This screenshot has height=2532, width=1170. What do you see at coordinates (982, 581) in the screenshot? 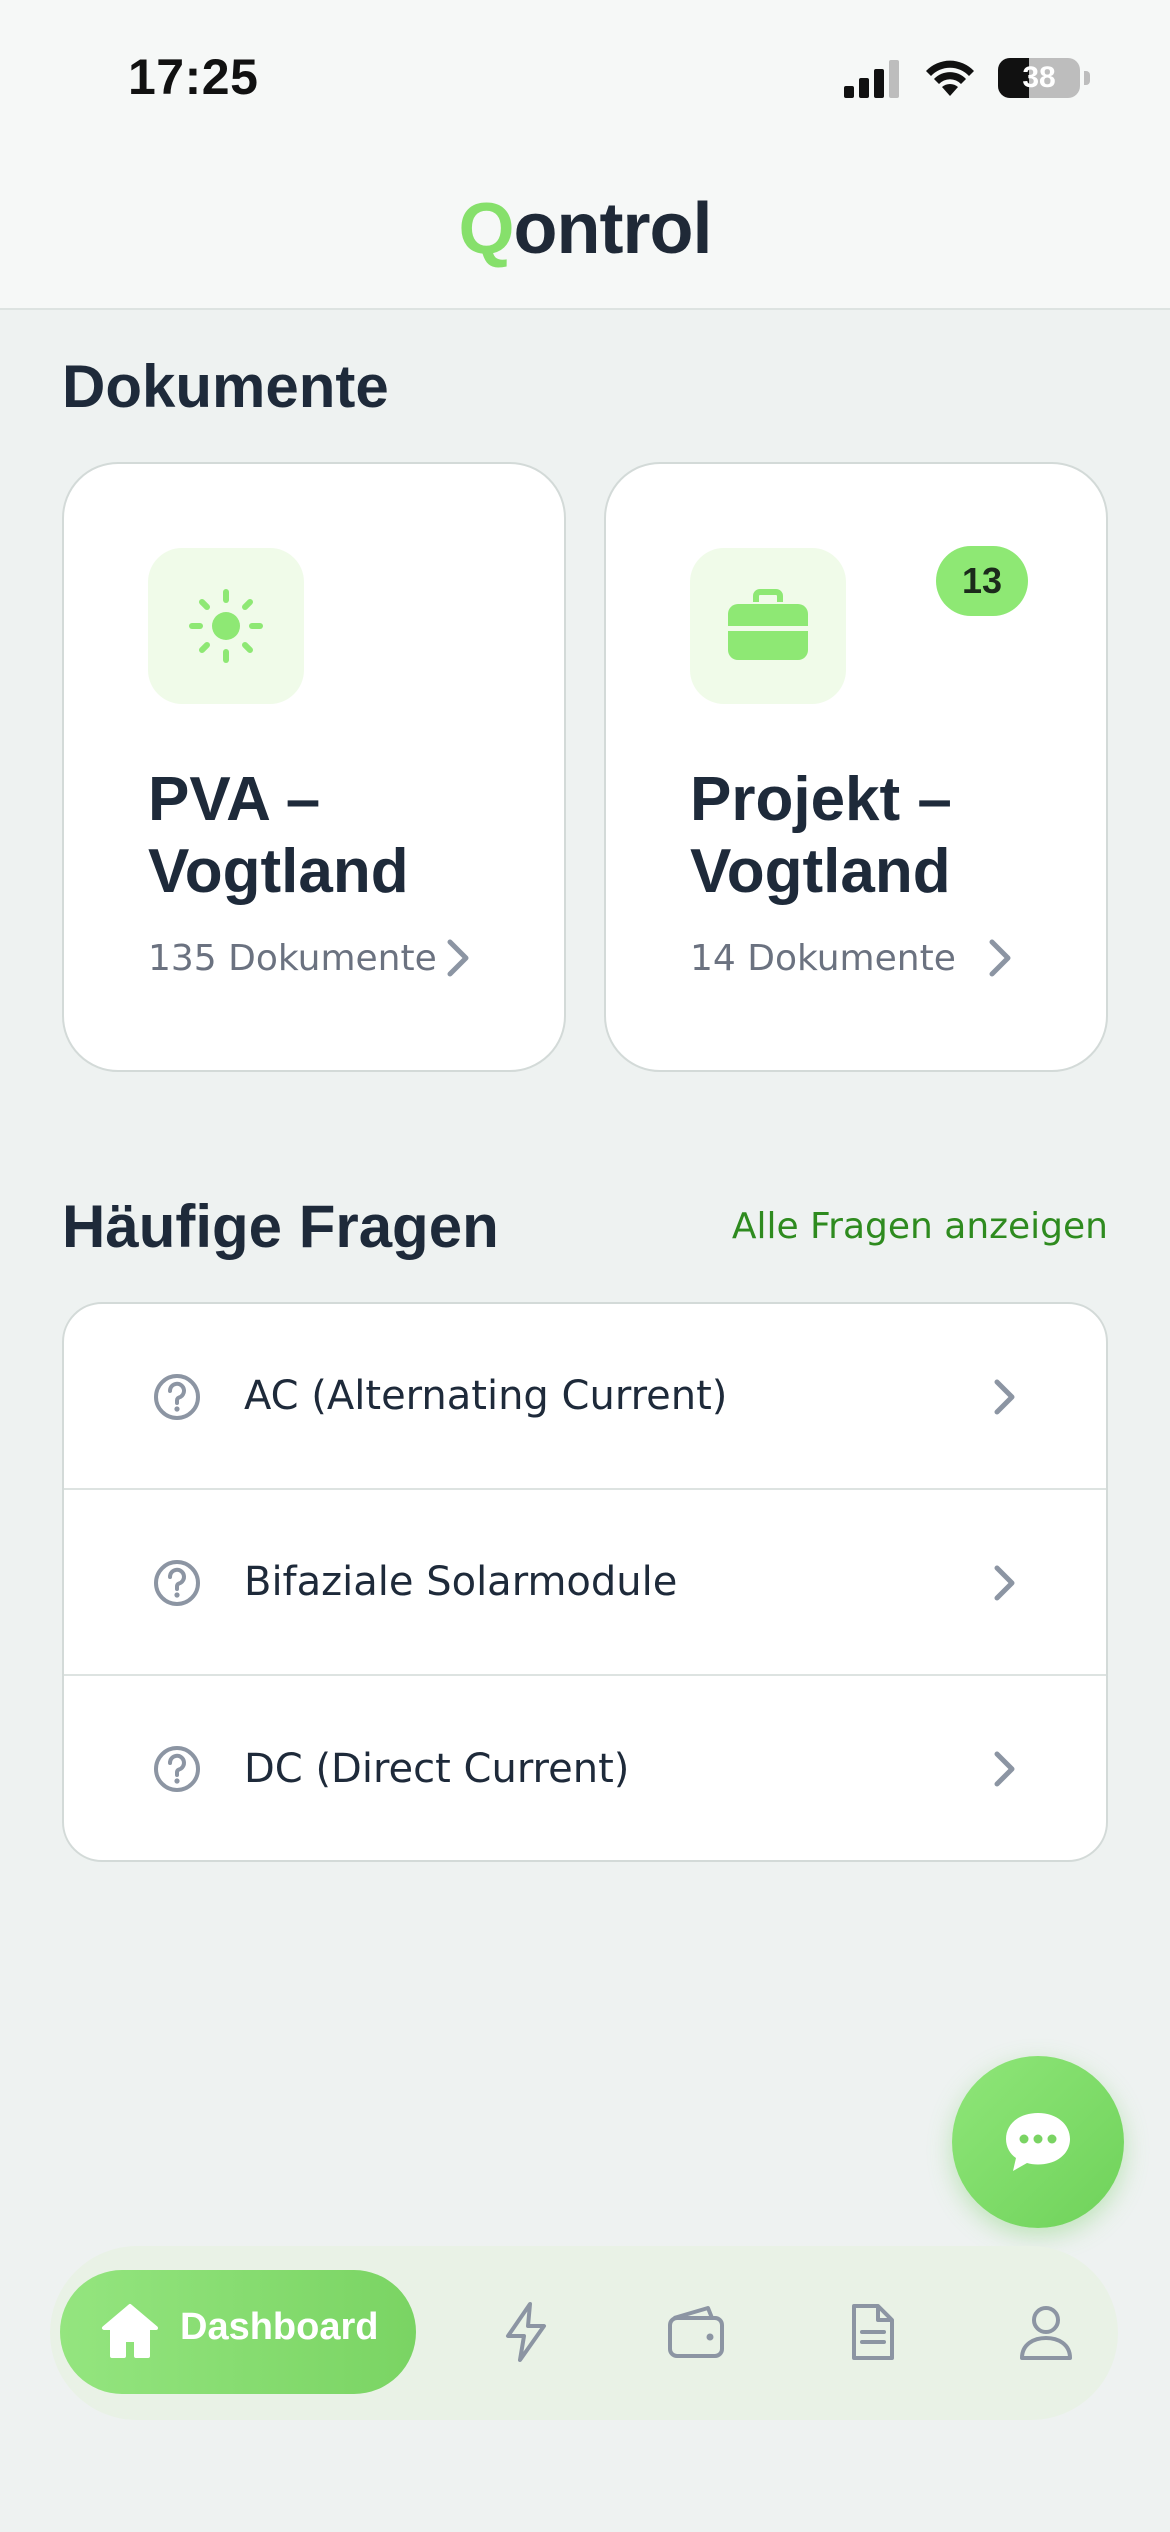
I see `notification-badge: 13` at bounding box center [982, 581].